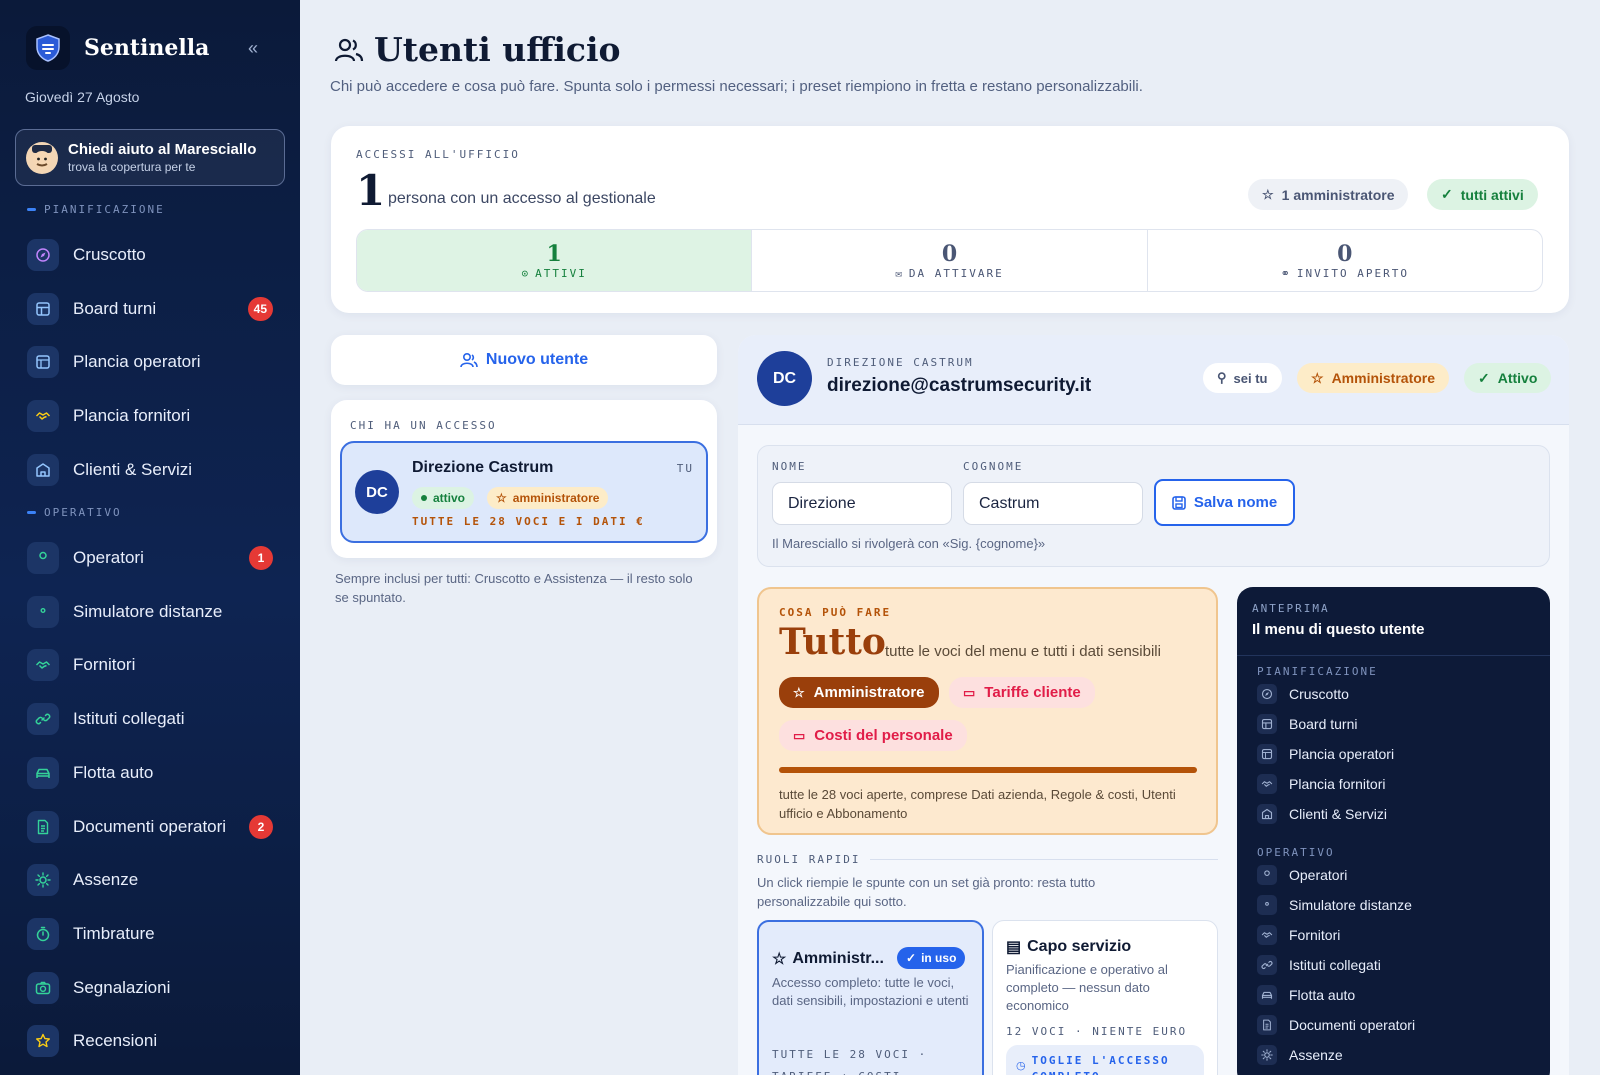 This screenshot has height=1075, width=1600. I want to click on sidebar-item-flotta-auto: Flotta auto, so click(152, 773).